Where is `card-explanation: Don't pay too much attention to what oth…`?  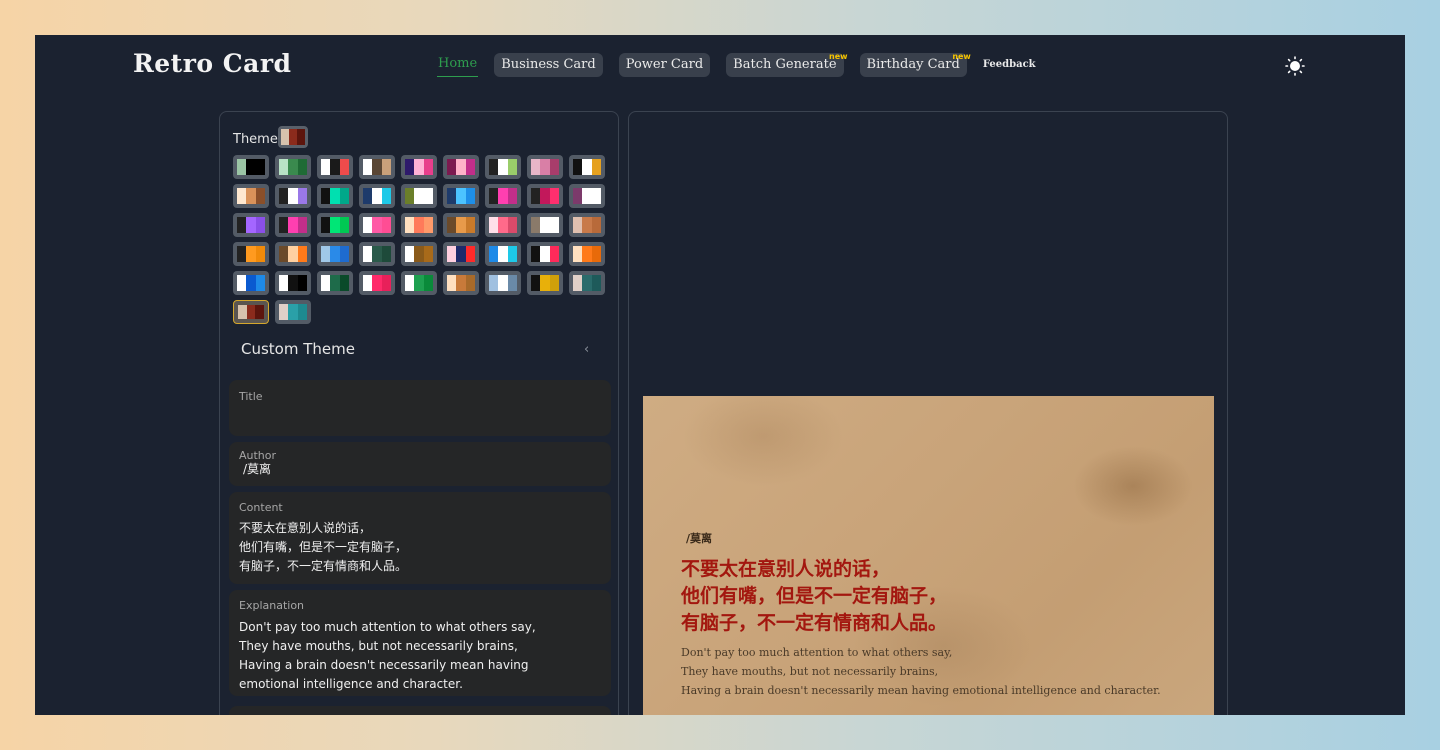
card-explanation: Don't pay too much attention to what oth… is located at coordinates (921, 671).